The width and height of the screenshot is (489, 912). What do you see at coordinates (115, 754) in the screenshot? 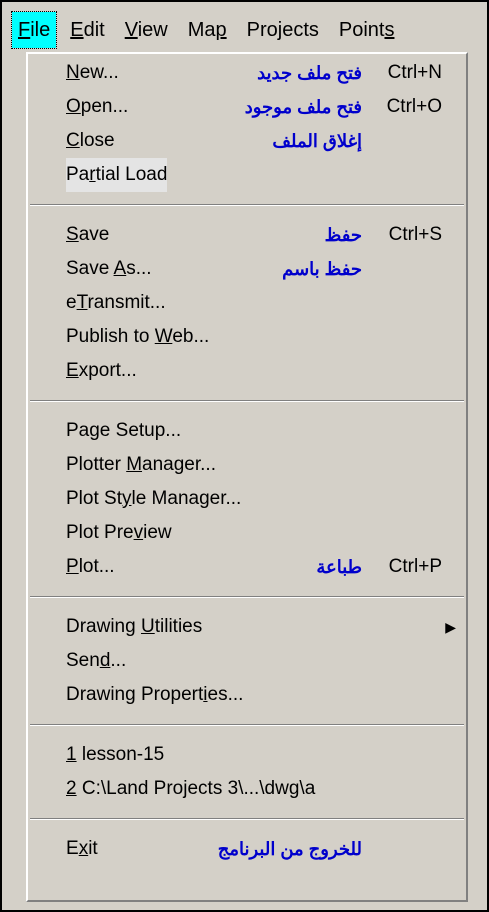
I see `menu-item-label: 1 lesson-15` at bounding box center [115, 754].